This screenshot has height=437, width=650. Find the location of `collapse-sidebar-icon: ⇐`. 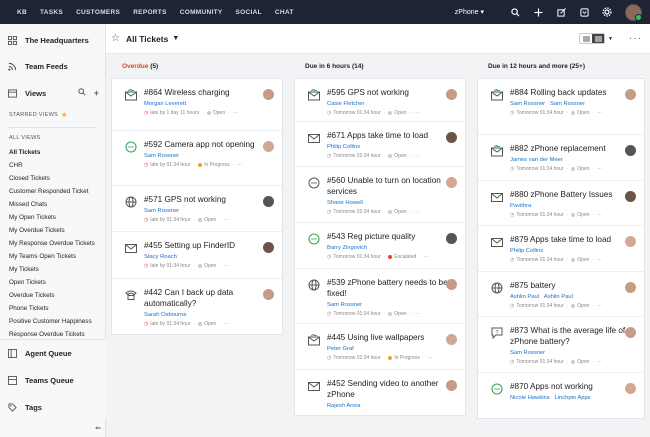

collapse-sidebar-icon: ⇐ is located at coordinates (98, 428).